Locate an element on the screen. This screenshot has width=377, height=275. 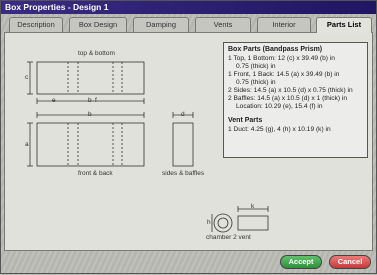
box-part-line: 1 Top, 1 Bottom: 12 (c) x 39.49 (b) in is located at coordinates (281, 58).